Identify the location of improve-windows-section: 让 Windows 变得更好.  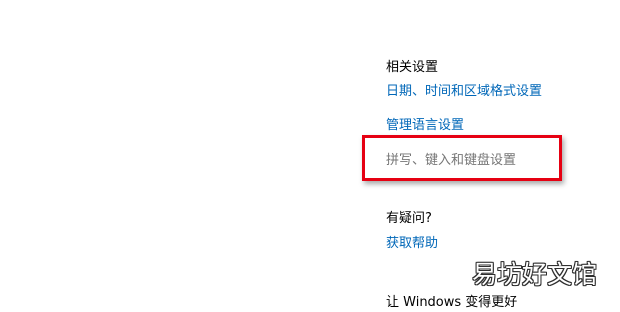
(451, 303).